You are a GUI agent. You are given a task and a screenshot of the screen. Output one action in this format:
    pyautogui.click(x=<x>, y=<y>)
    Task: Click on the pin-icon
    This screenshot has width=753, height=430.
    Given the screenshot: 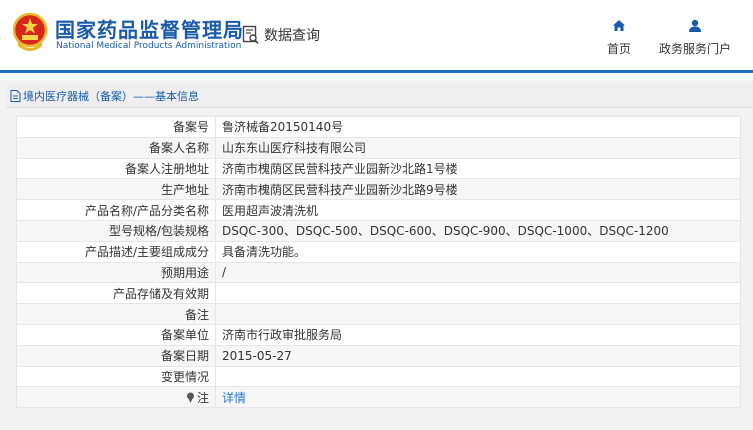 What is the action you would take?
    pyautogui.click(x=190, y=397)
    